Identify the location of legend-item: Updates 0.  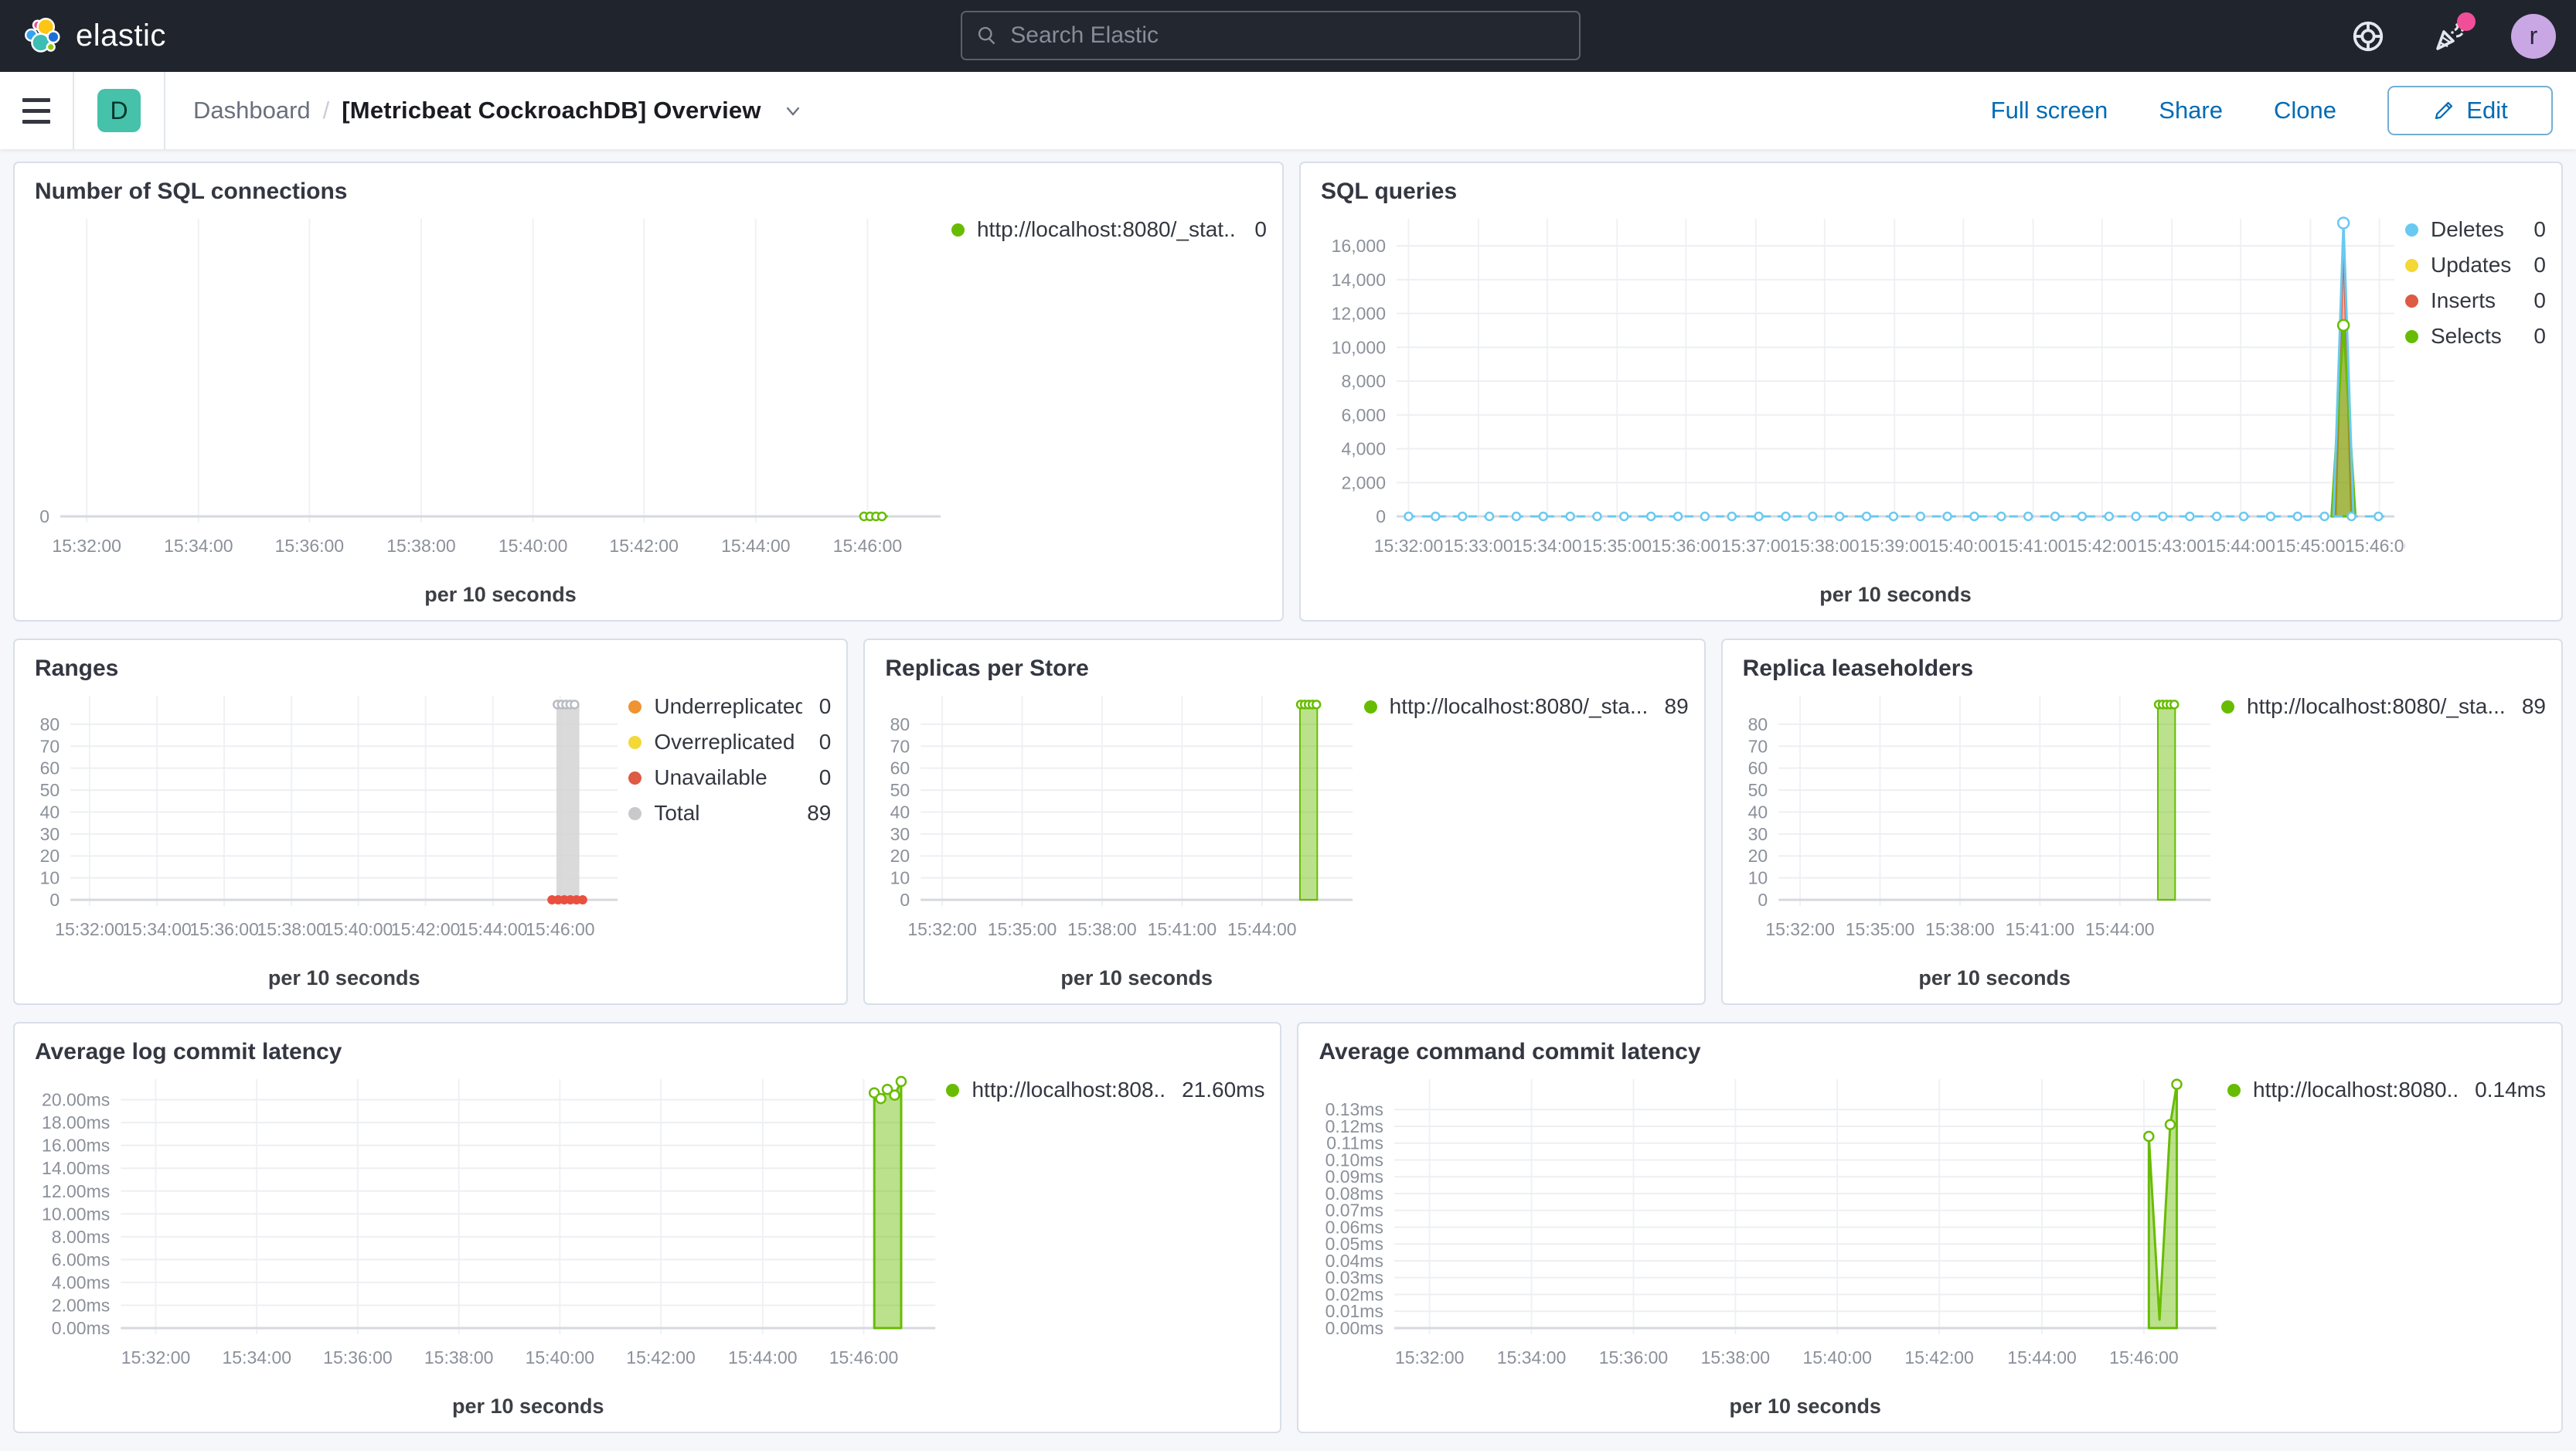
(2475, 265).